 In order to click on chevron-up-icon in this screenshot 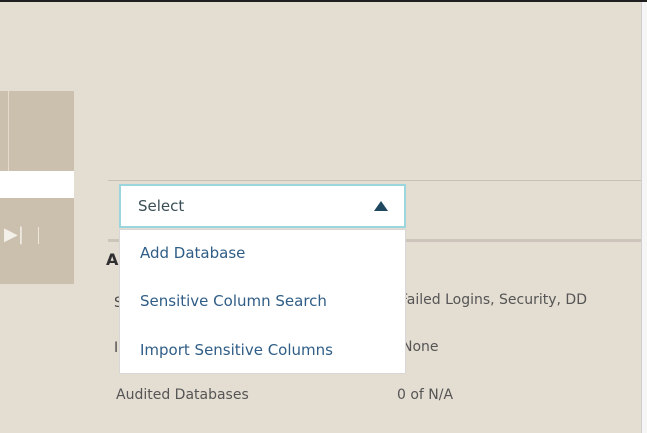, I will do `click(381, 206)`.